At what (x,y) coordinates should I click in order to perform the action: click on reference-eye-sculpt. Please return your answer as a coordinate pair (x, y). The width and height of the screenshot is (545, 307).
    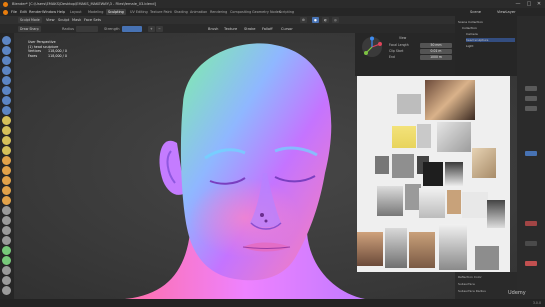
    Looking at the image, I should click on (454, 137).